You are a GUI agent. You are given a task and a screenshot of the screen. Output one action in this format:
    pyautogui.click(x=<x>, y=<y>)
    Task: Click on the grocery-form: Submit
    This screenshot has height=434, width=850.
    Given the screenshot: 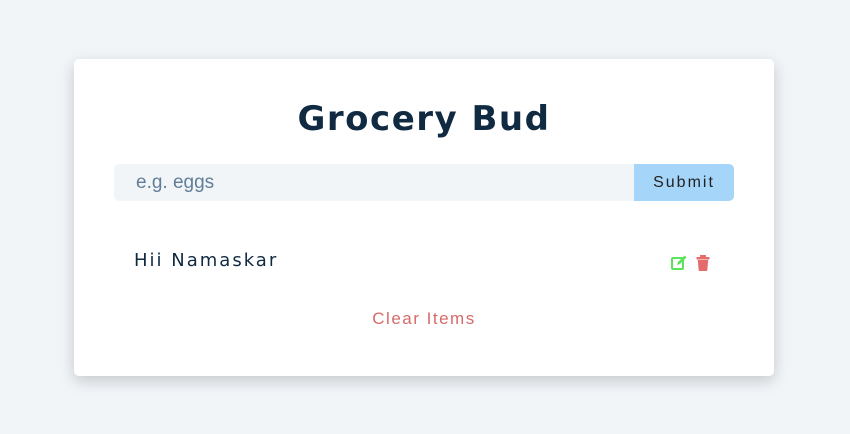 What is the action you would take?
    pyautogui.click(x=424, y=182)
    